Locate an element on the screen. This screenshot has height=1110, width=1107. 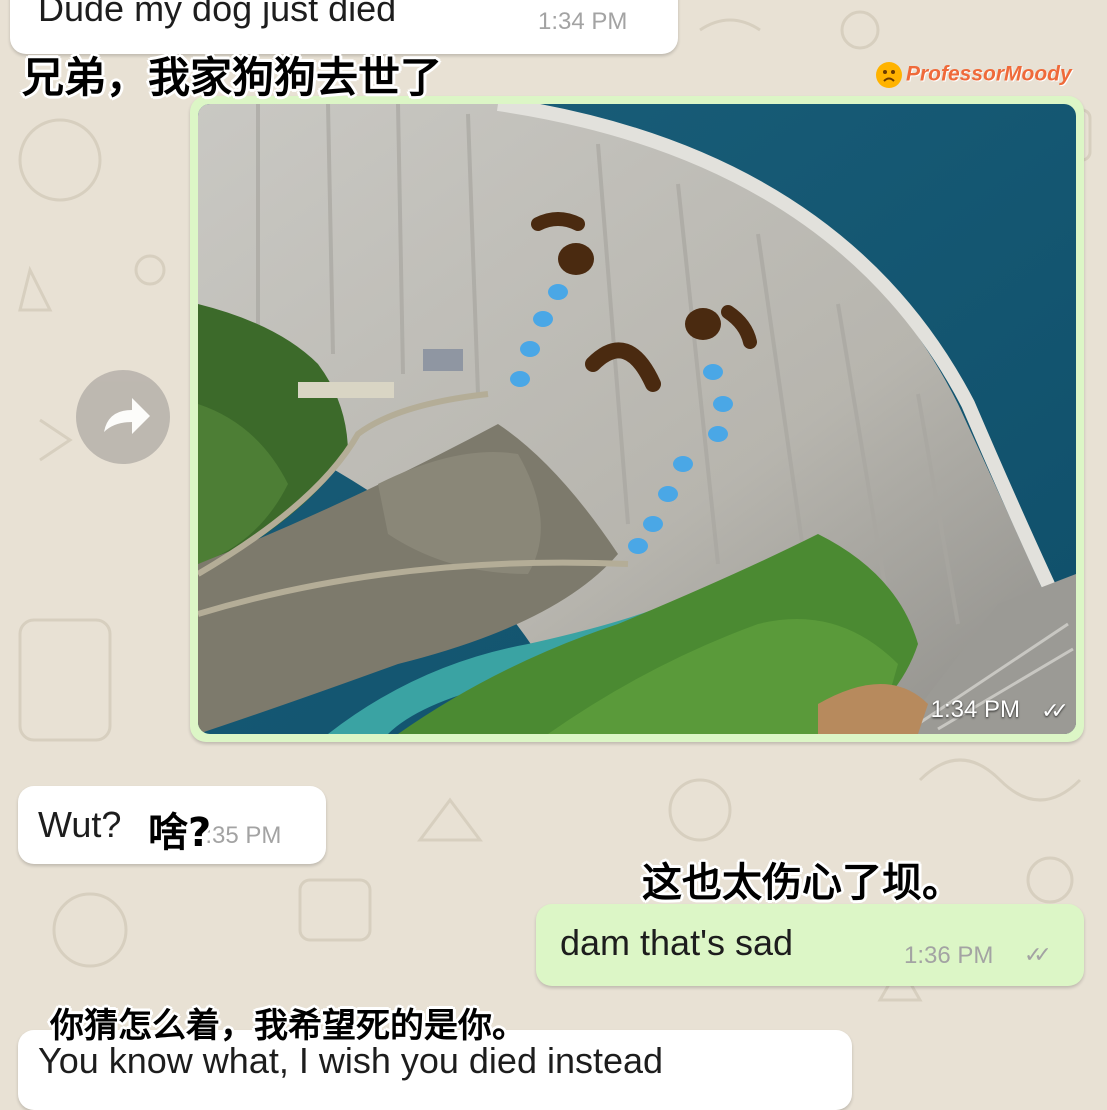
watermark-logo: ProfessorMoody is located at coordinates (974, 75).